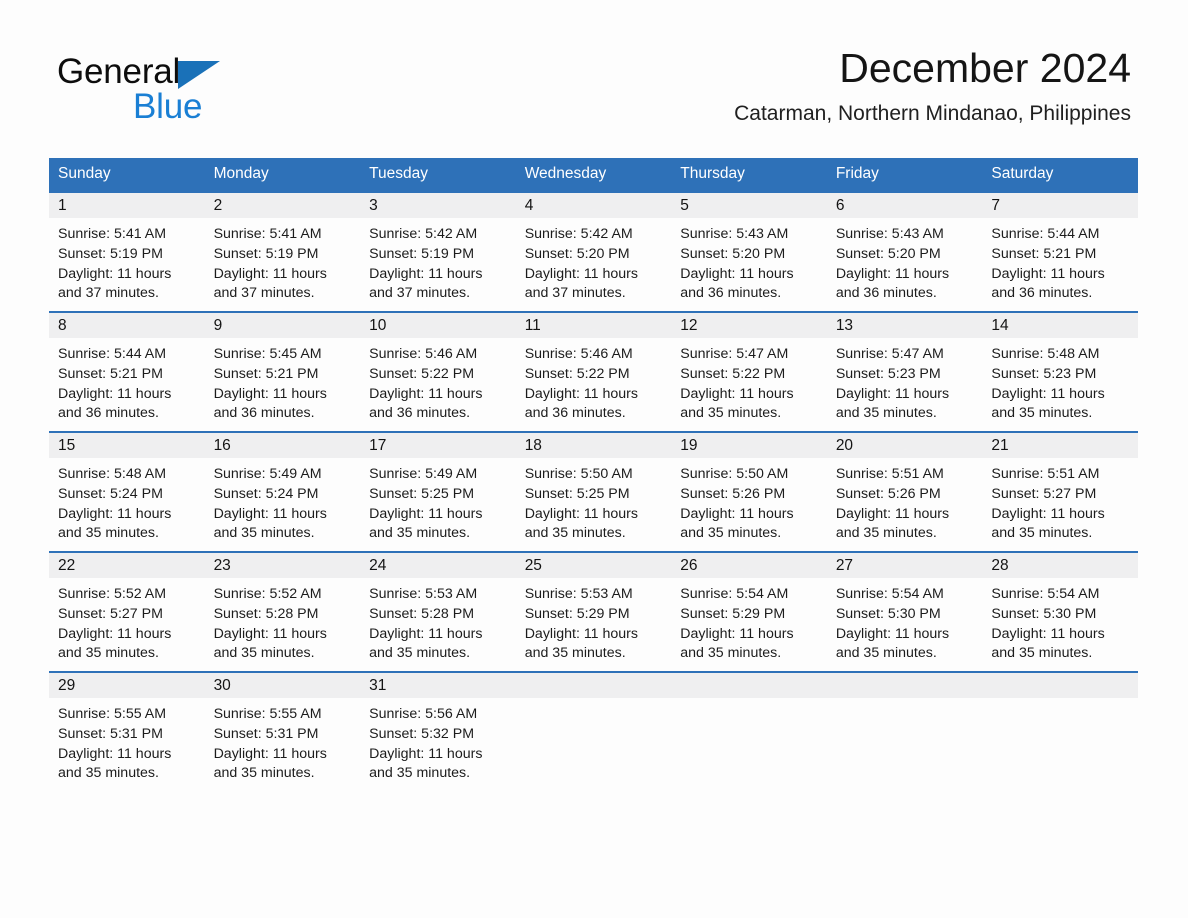 The width and height of the screenshot is (1188, 918). What do you see at coordinates (593, 325) in the screenshot?
I see `day-number: 11` at bounding box center [593, 325].